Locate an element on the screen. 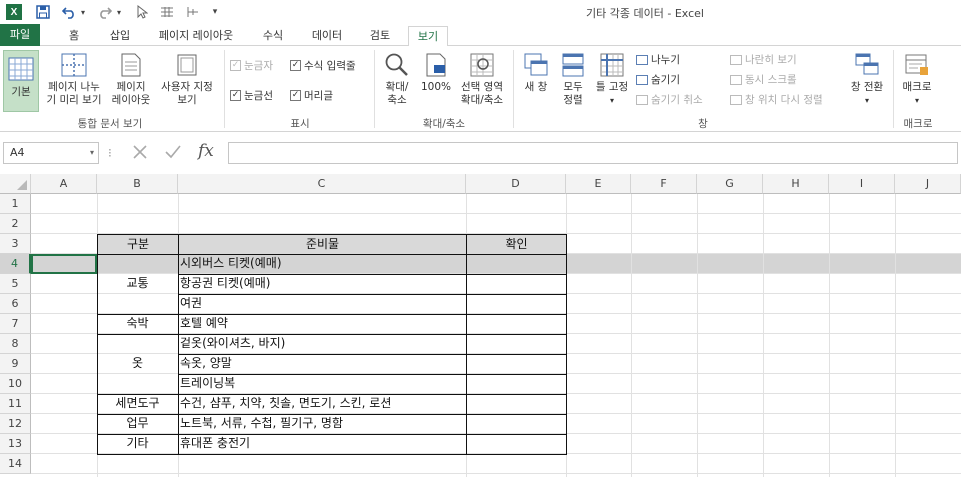 The width and height of the screenshot is (961, 477). item-cell: 트레이닝복 is located at coordinates (322, 384).